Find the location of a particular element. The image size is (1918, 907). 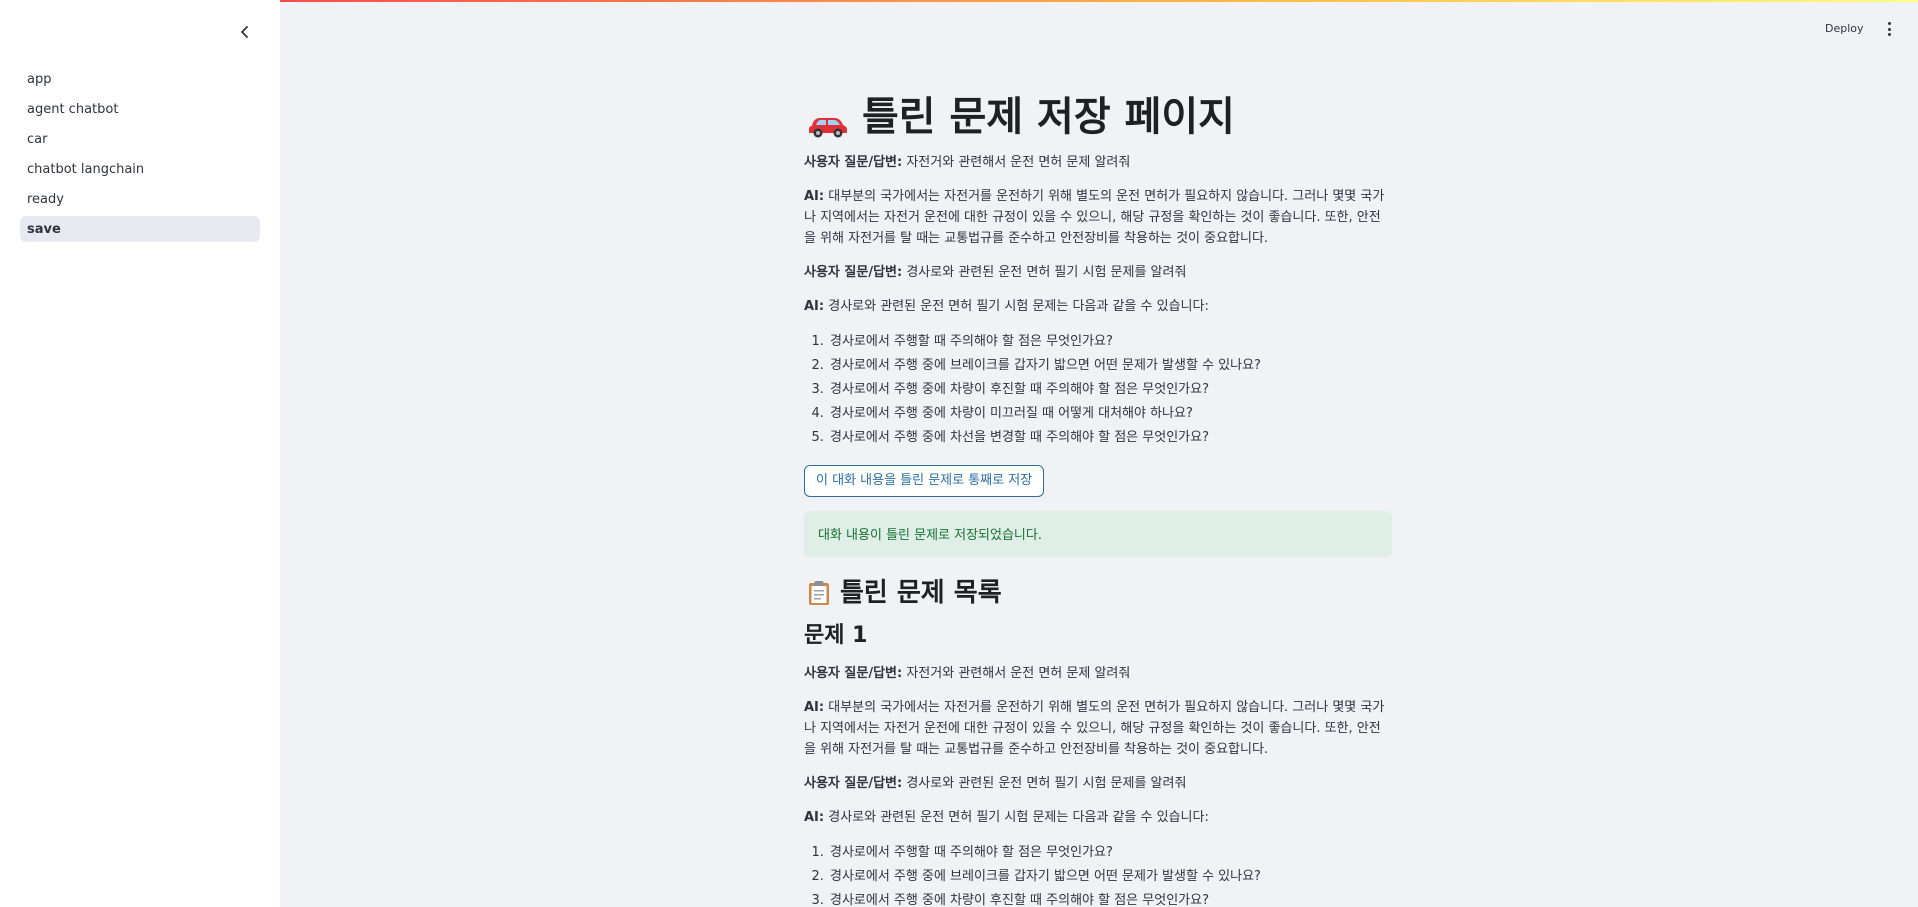

main-menu-button is located at coordinates (1889, 29).